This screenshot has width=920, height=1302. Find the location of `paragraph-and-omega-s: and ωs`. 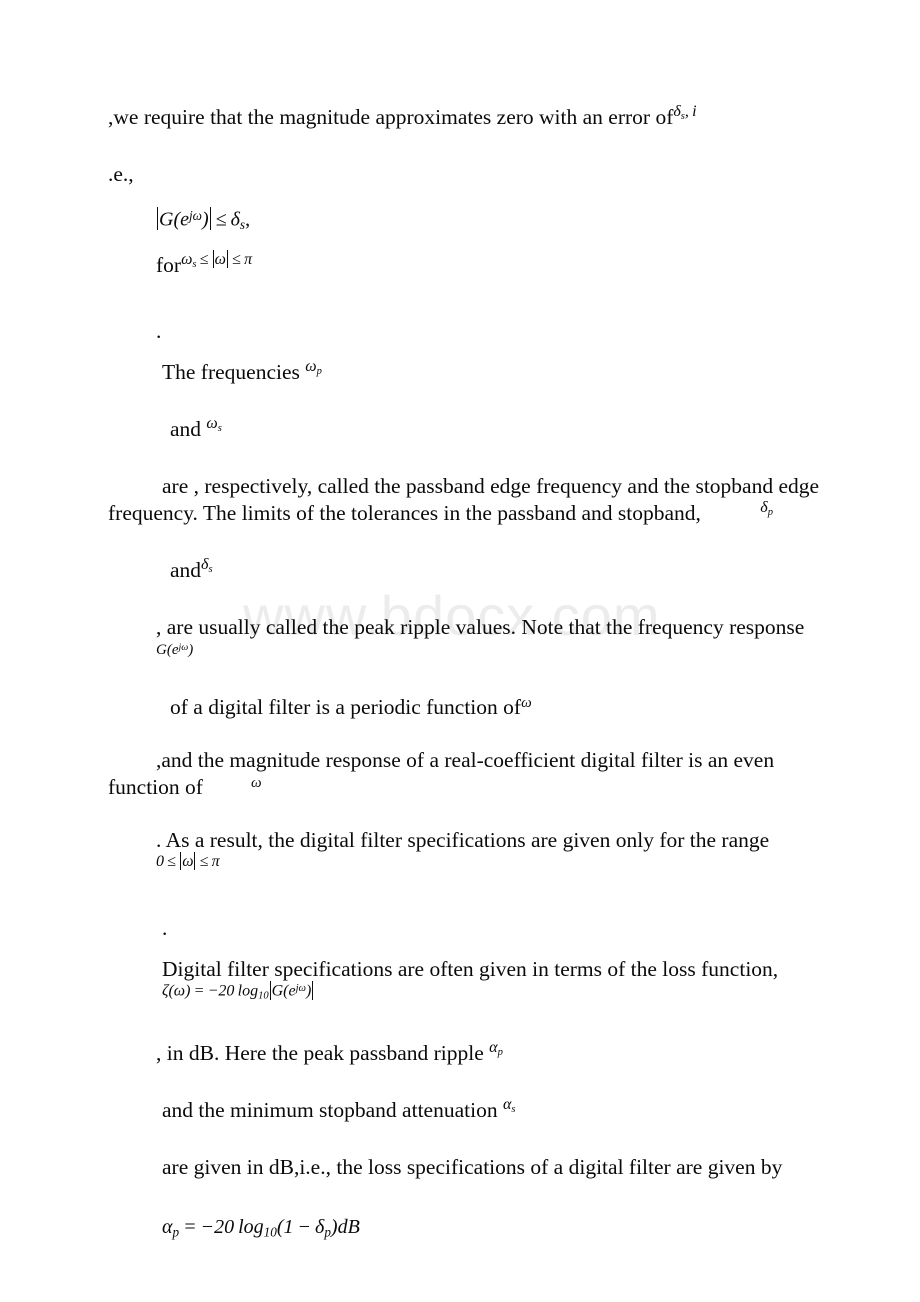

paragraph-and-omega-s: and ωs is located at coordinates (464, 432).